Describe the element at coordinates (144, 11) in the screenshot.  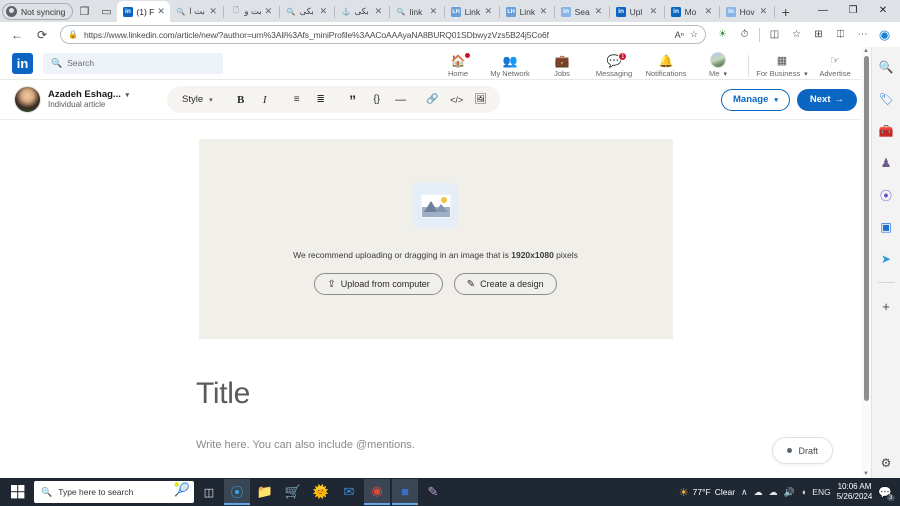
I see `browser-tab: in (1) F ✕` at that location.